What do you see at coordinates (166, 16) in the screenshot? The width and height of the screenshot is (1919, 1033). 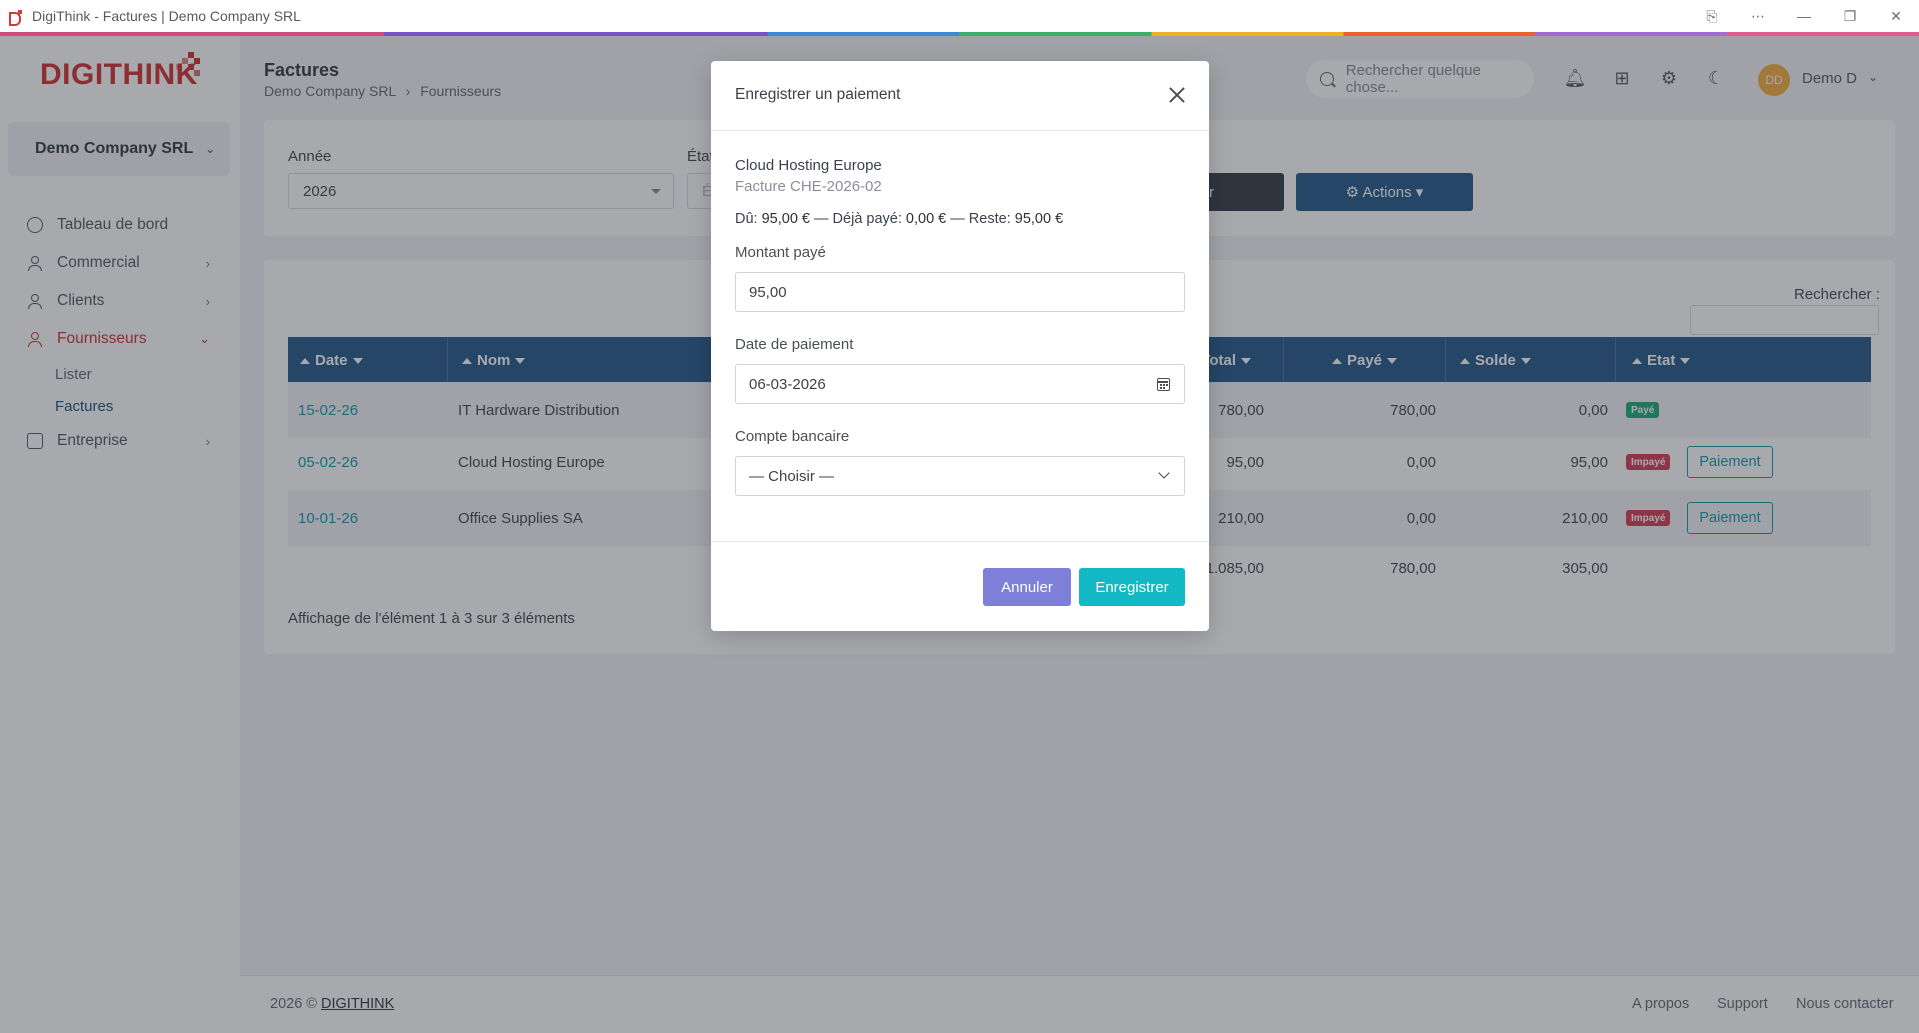 I see `window-title: DigiThink - Factures | Demo Company SRL` at bounding box center [166, 16].